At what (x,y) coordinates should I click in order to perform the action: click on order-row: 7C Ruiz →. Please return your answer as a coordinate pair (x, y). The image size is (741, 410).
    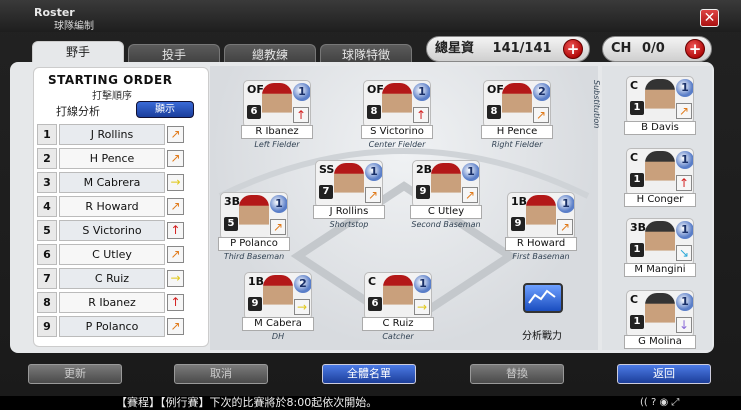
    Looking at the image, I should click on (113, 278).